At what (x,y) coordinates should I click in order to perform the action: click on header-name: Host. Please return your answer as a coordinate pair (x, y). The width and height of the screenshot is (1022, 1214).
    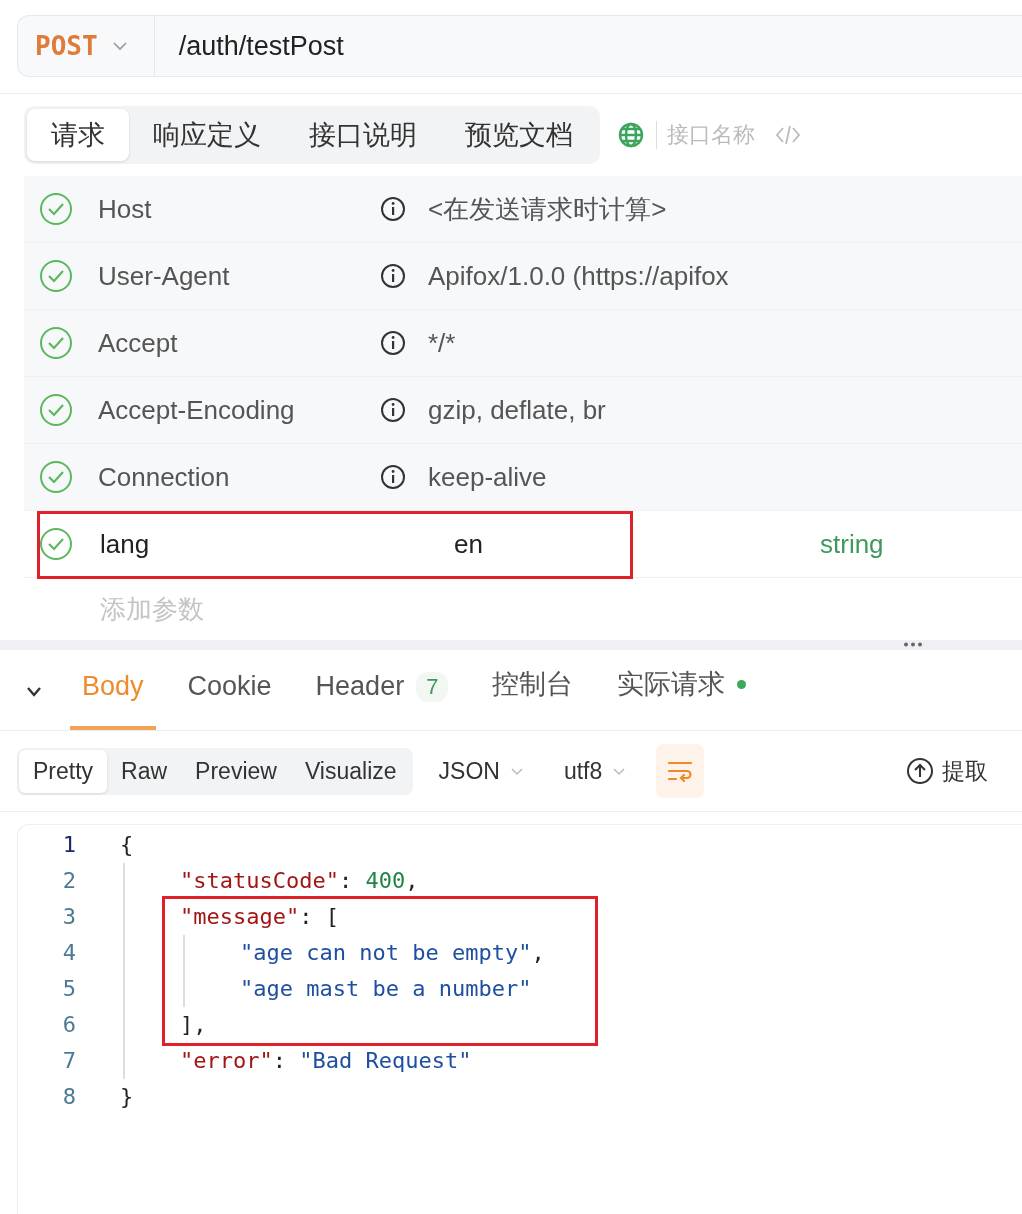
    Looking at the image, I should click on (125, 209).